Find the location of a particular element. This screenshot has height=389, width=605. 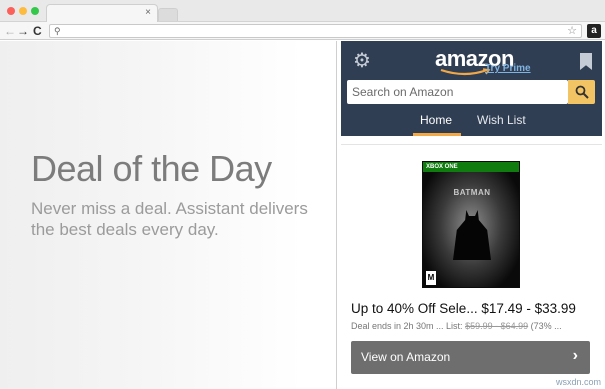

browser-toolbar: ← → C ⚲ ☆ a is located at coordinates (302, 31).